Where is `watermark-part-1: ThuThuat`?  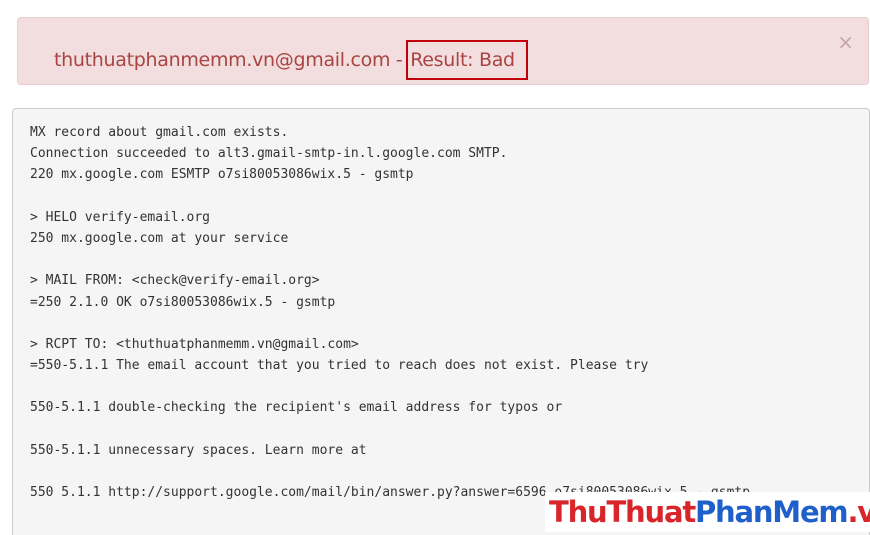 watermark-part-1: ThuThuat is located at coordinates (622, 512).